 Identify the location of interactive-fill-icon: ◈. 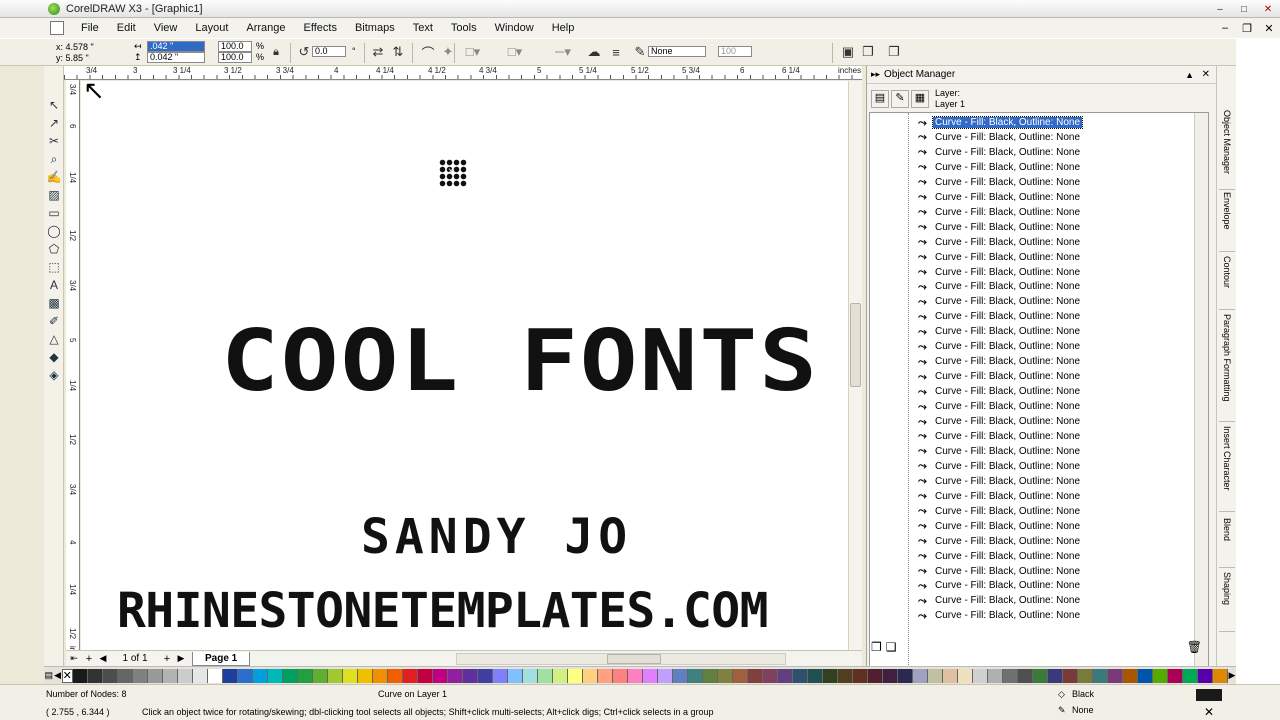
(54, 375).